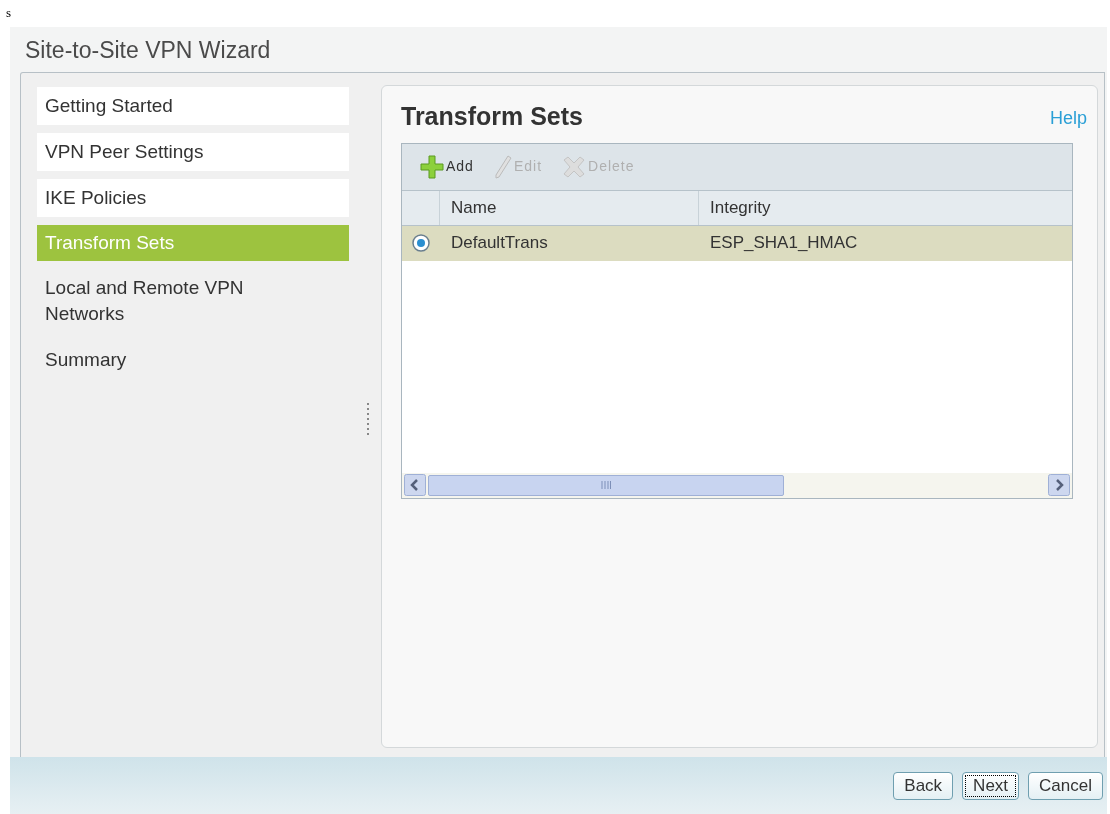 The height and width of the screenshot is (814, 1110). Describe the element at coordinates (421, 243) in the screenshot. I see `radio-button` at that location.